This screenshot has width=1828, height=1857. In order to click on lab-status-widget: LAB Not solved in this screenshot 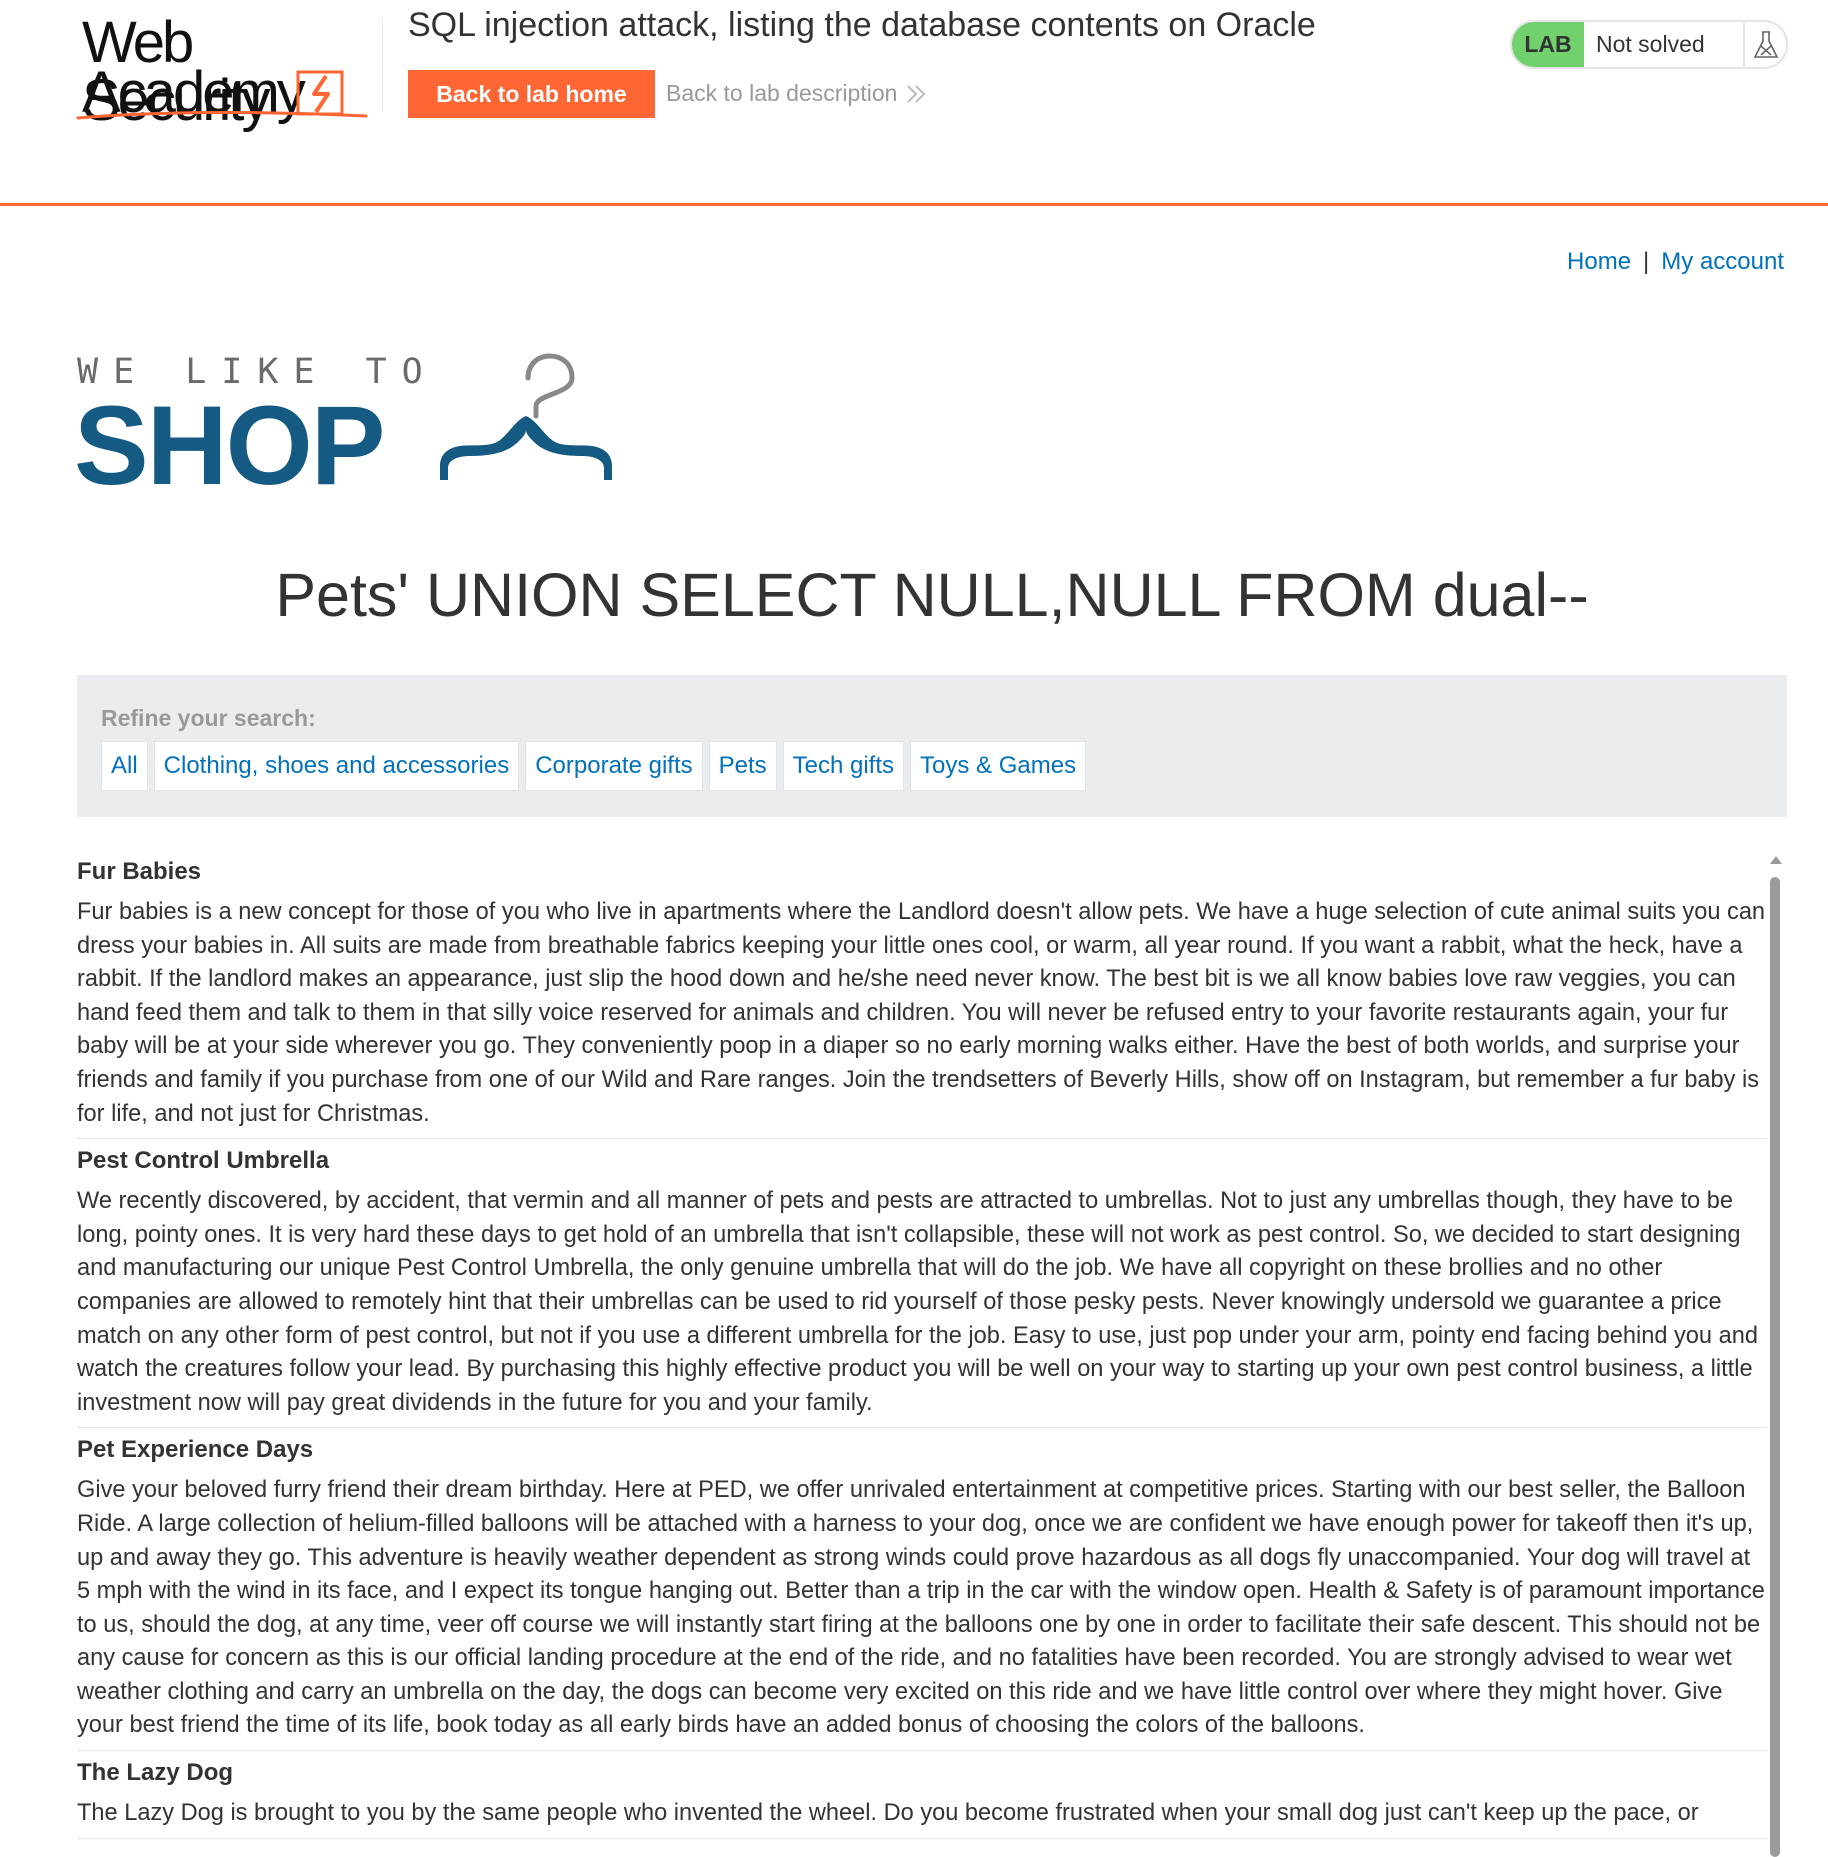, I will do `click(1649, 44)`.